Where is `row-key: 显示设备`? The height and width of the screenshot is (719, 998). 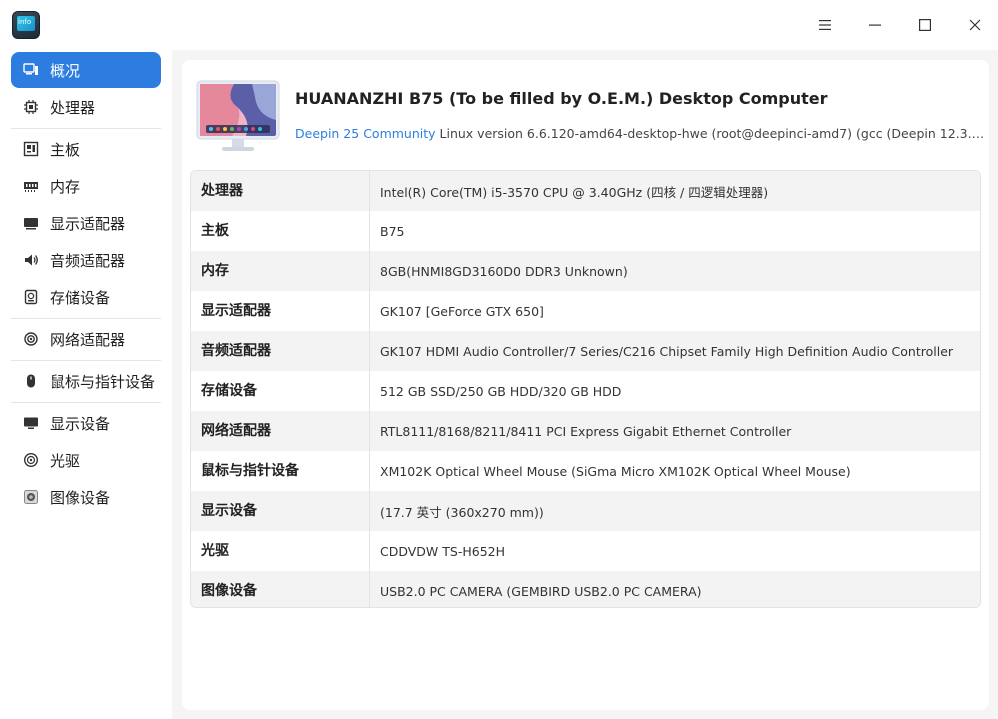 row-key: 显示设备 is located at coordinates (280, 511).